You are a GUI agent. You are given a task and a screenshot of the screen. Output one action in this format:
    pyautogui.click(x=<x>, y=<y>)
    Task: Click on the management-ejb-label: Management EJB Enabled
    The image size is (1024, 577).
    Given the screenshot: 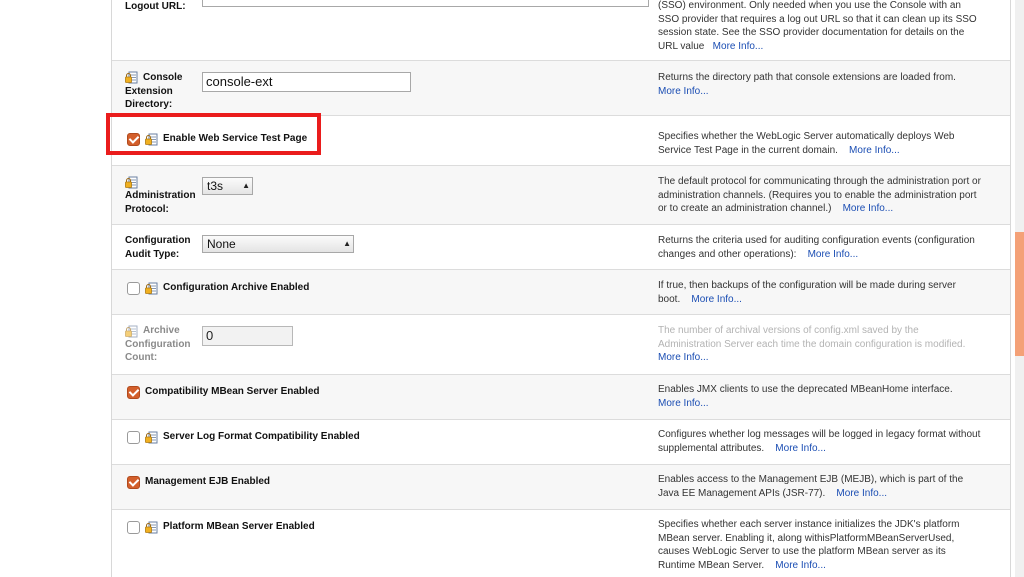 What is the action you would take?
    pyautogui.click(x=208, y=481)
    